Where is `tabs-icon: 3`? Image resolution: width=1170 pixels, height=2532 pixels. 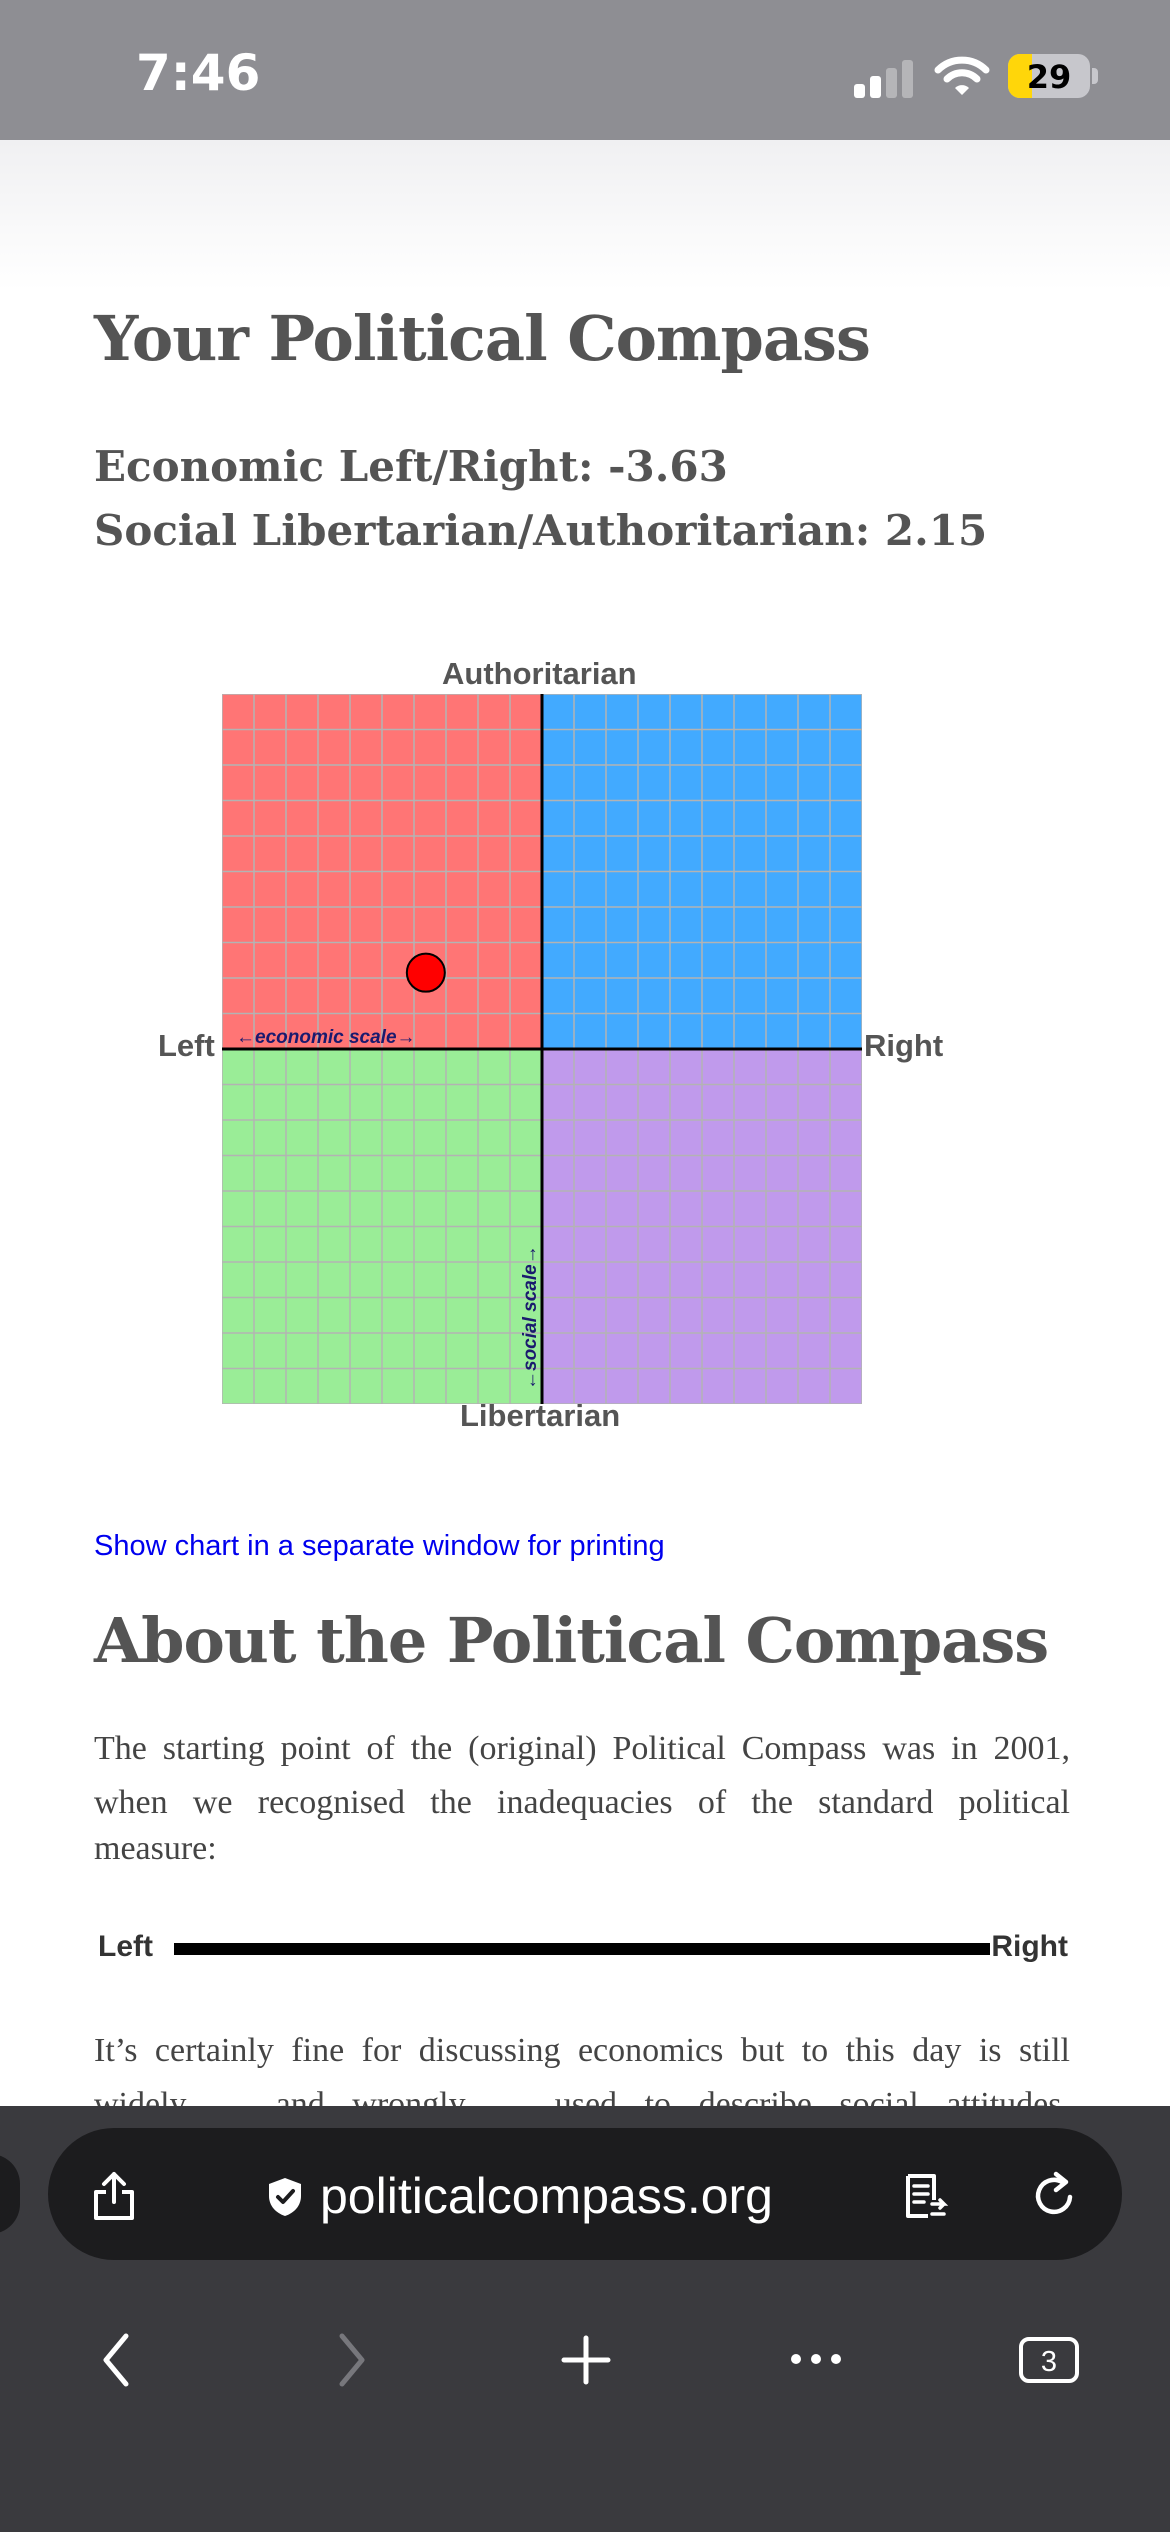 tabs-icon: 3 is located at coordinates (1049, 2360).